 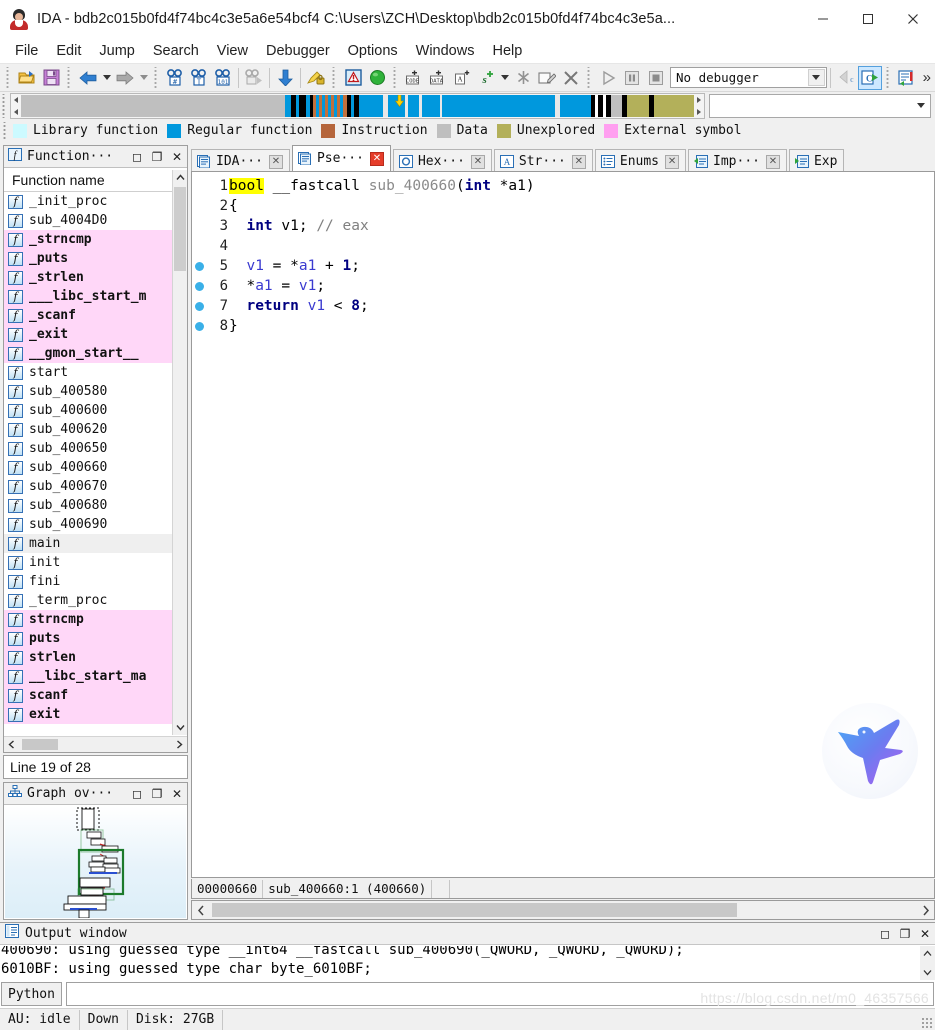 I want to click on navigation-band, so click(x=357, y=106).